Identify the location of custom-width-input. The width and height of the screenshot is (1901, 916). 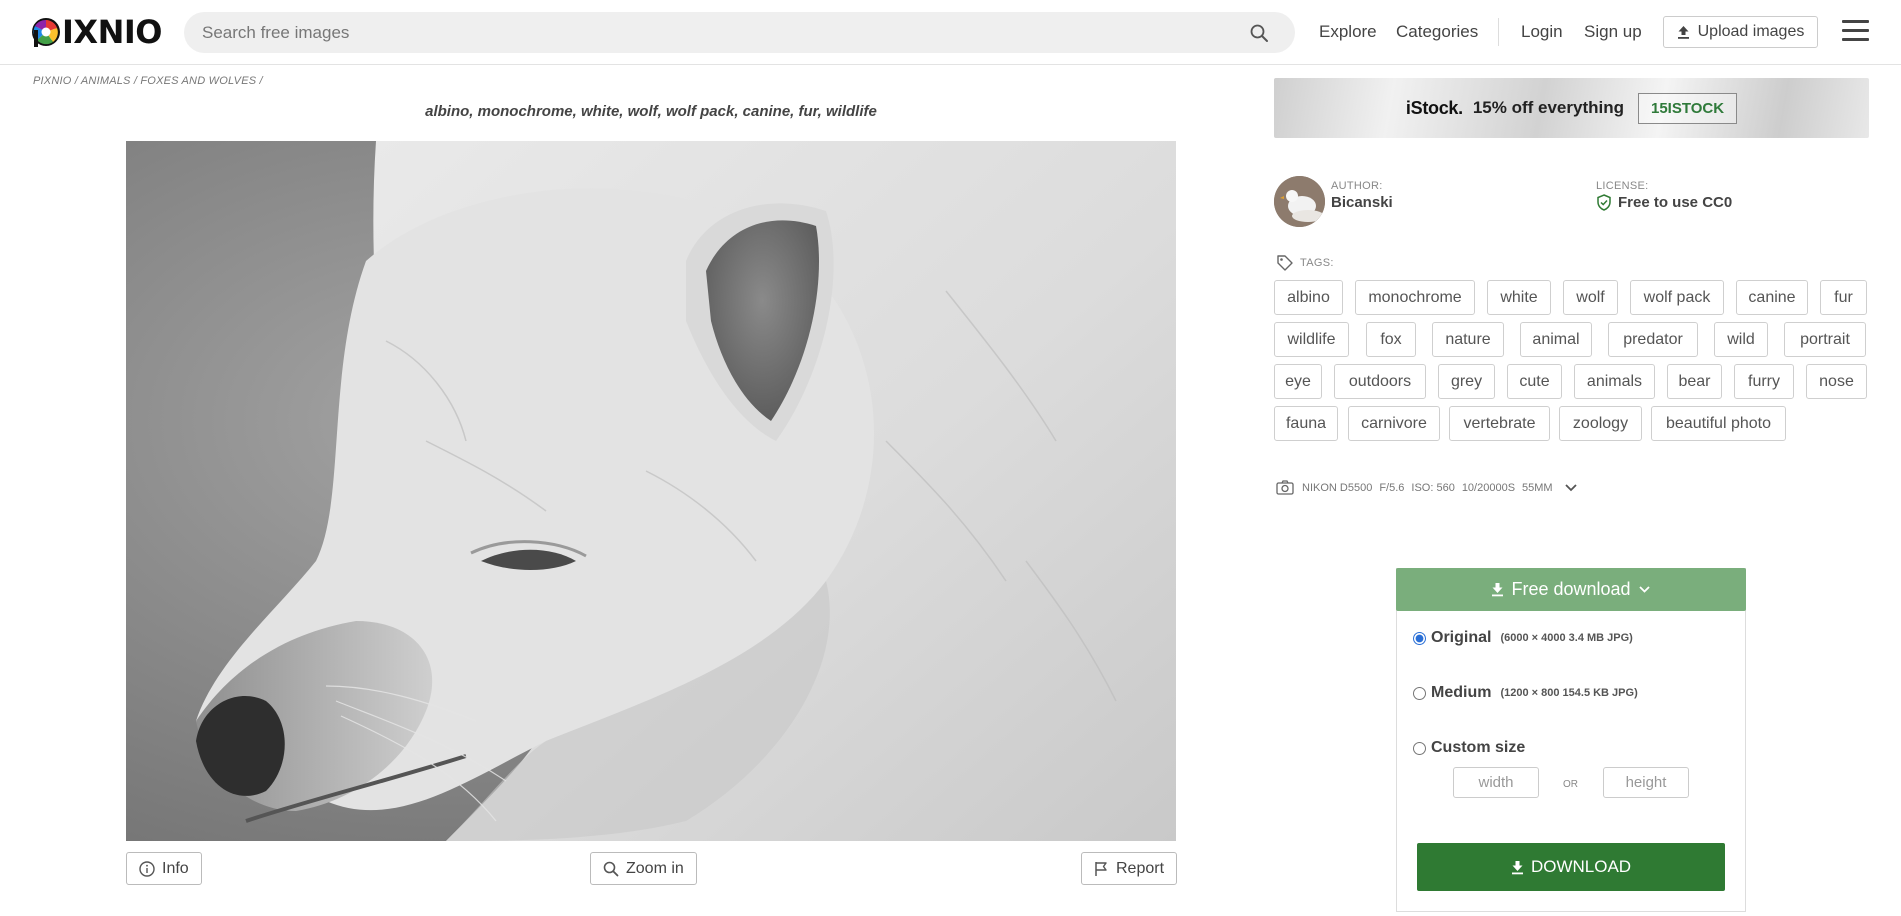
(1496, 782).